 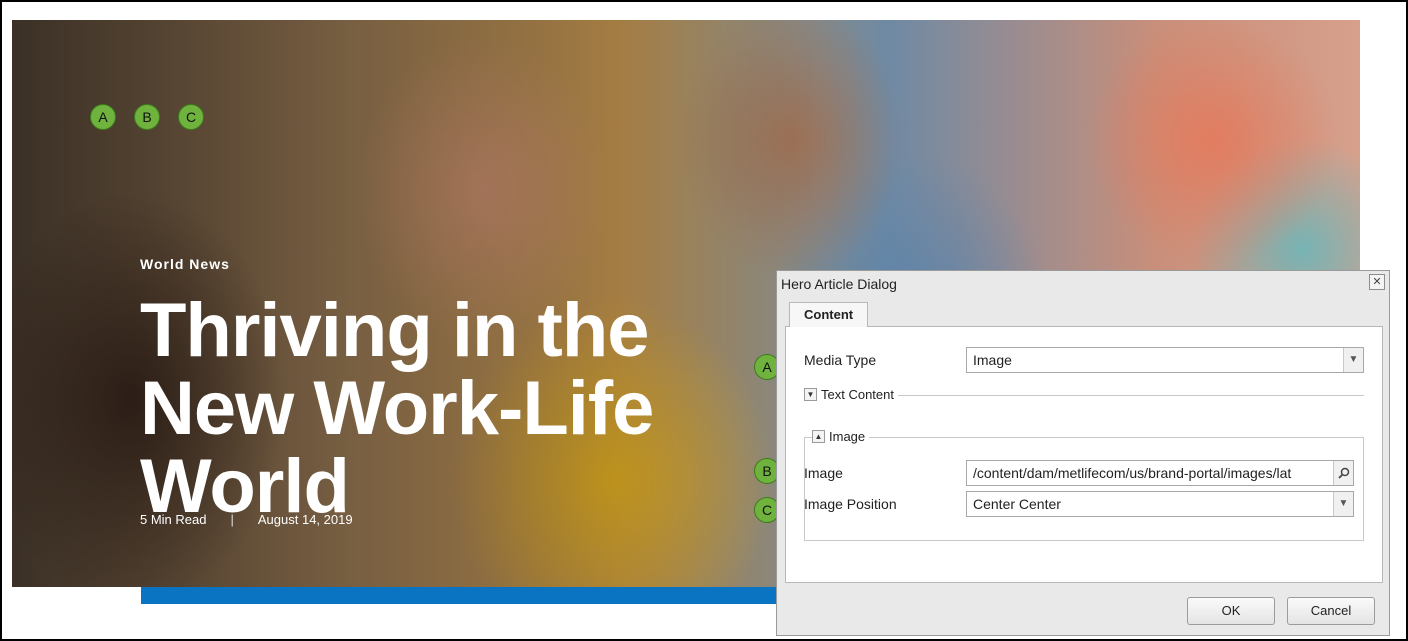 What do you see at coordinates (191, 117) in the screenshot?
I see `marker-c: C` at bounding box center [191, 117].